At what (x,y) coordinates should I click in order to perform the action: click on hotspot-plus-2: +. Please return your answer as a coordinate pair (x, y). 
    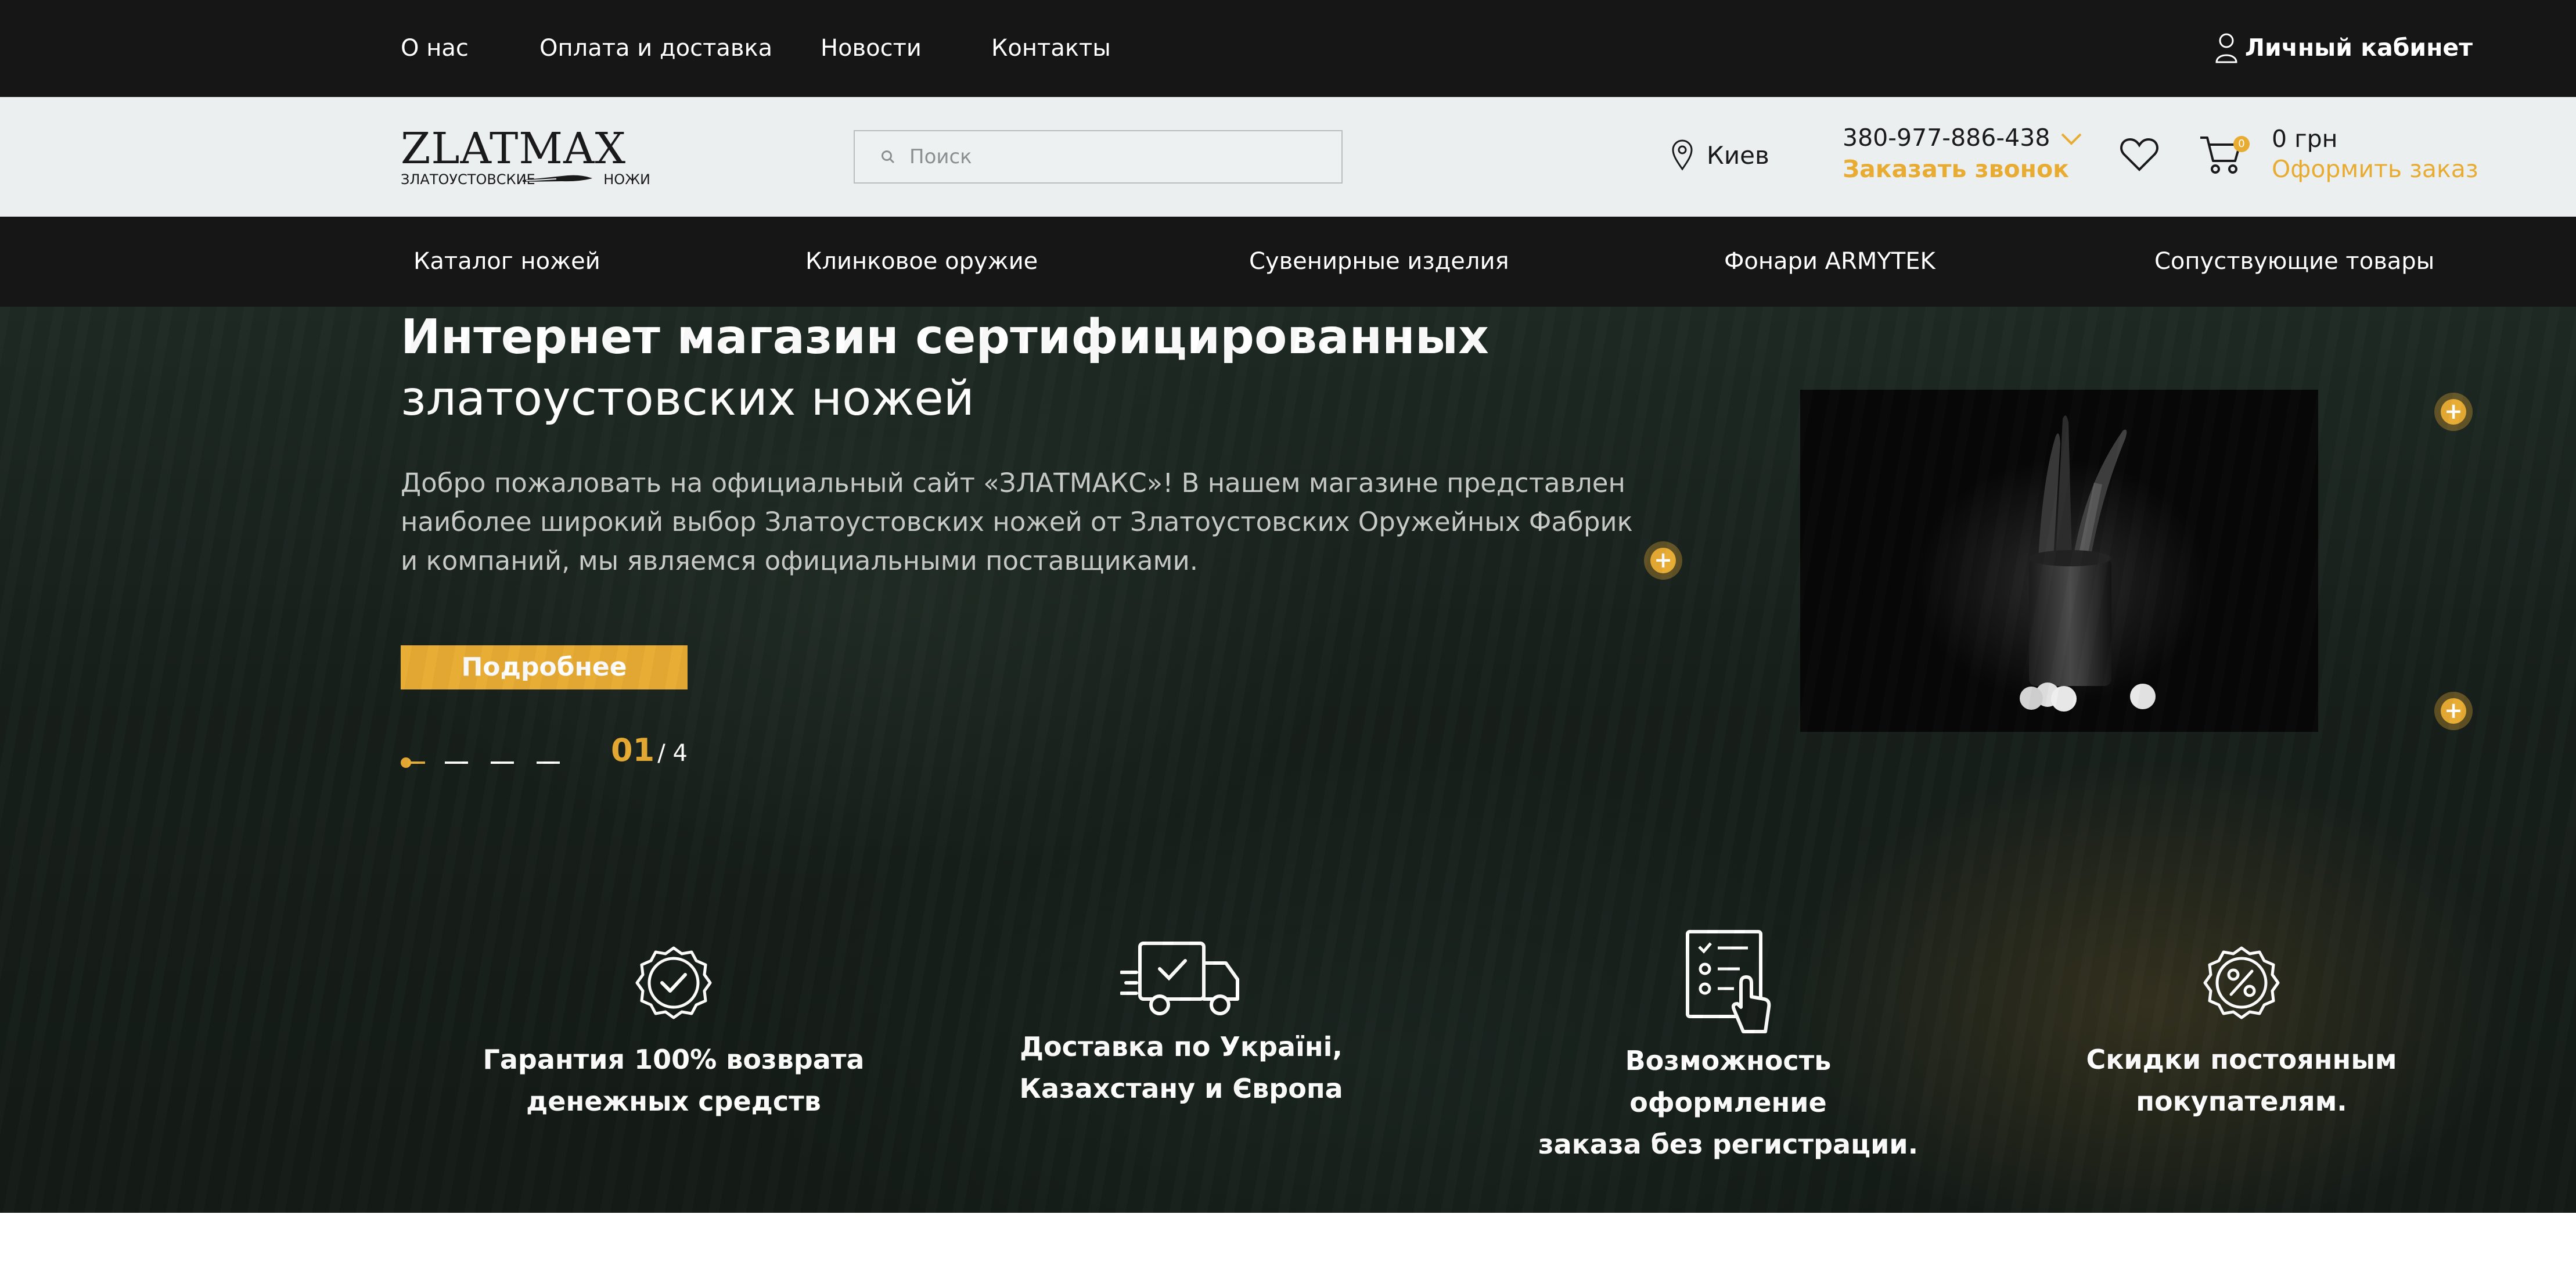
    Looking at the image, I should click on (2453, 412).